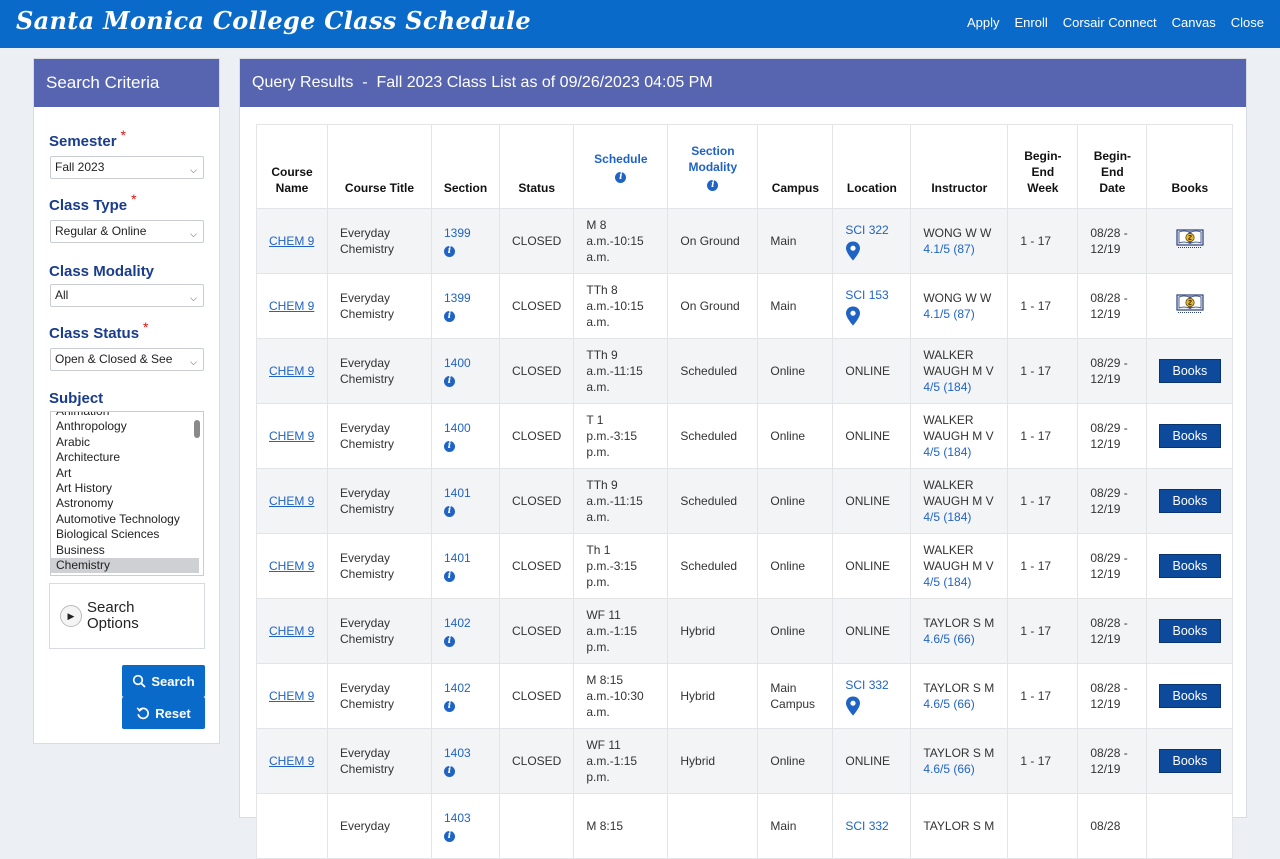 This screenshot has height=859, width=1280. What do you see at coordinates (127, 295) in the screenshot?
I see `class-modality-select: All ⌵` at bounding box center [127, 295].